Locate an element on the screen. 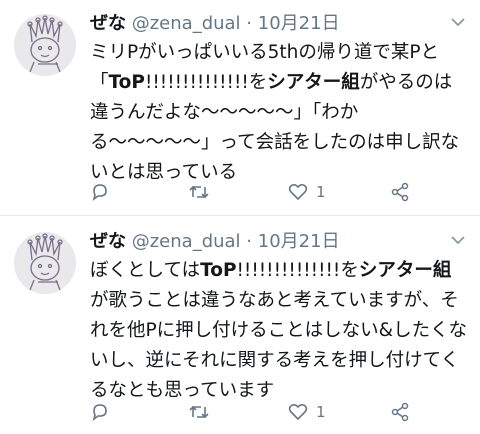  text-part: ぼくとしては is located at coordinates (145, 270).